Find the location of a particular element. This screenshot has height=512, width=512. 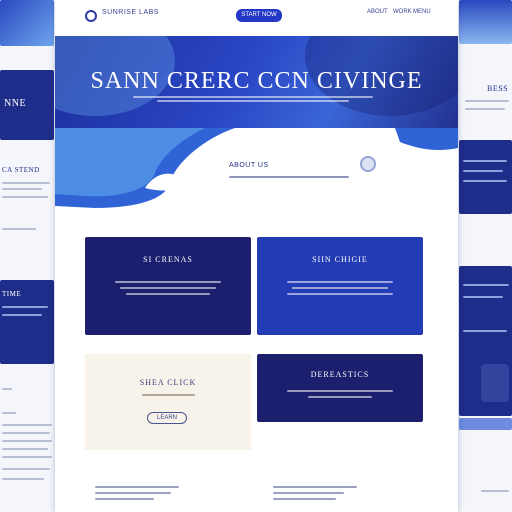

nav-link-menu: MENU is located at coordinates (422, 12).